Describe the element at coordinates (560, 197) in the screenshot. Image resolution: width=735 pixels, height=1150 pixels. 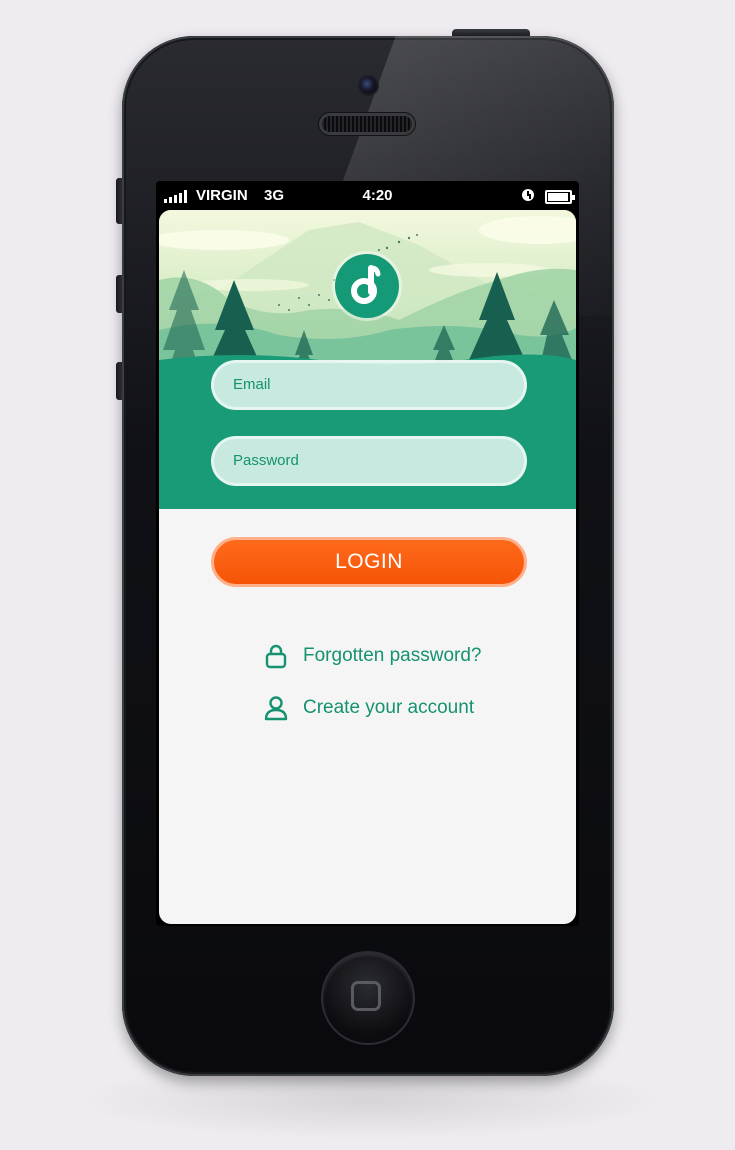
I see `battery-icon` at that location.